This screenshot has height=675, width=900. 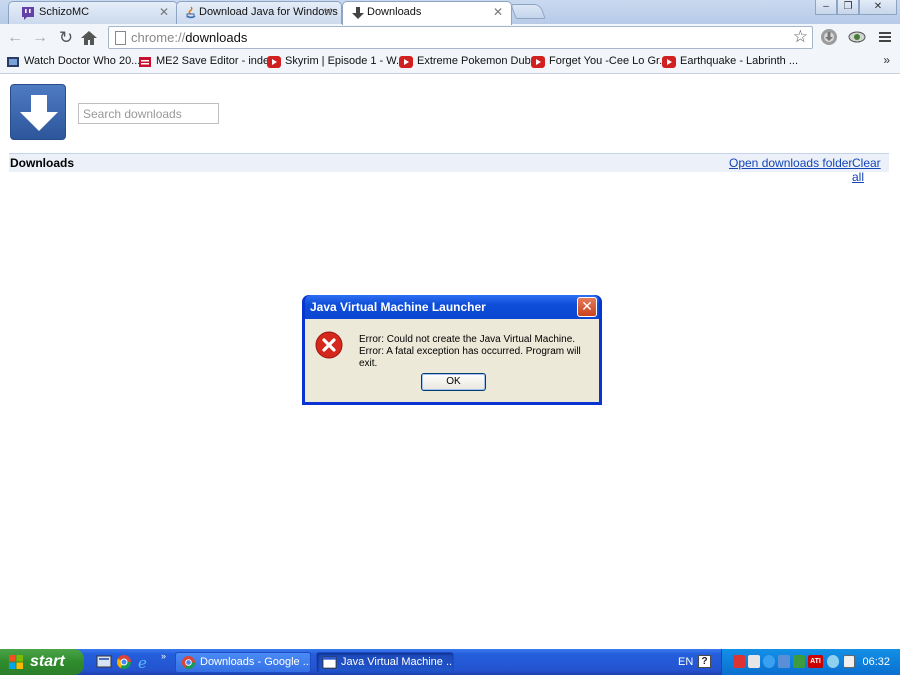 I want to click on application-window-icon, so click(x=329, y=662).